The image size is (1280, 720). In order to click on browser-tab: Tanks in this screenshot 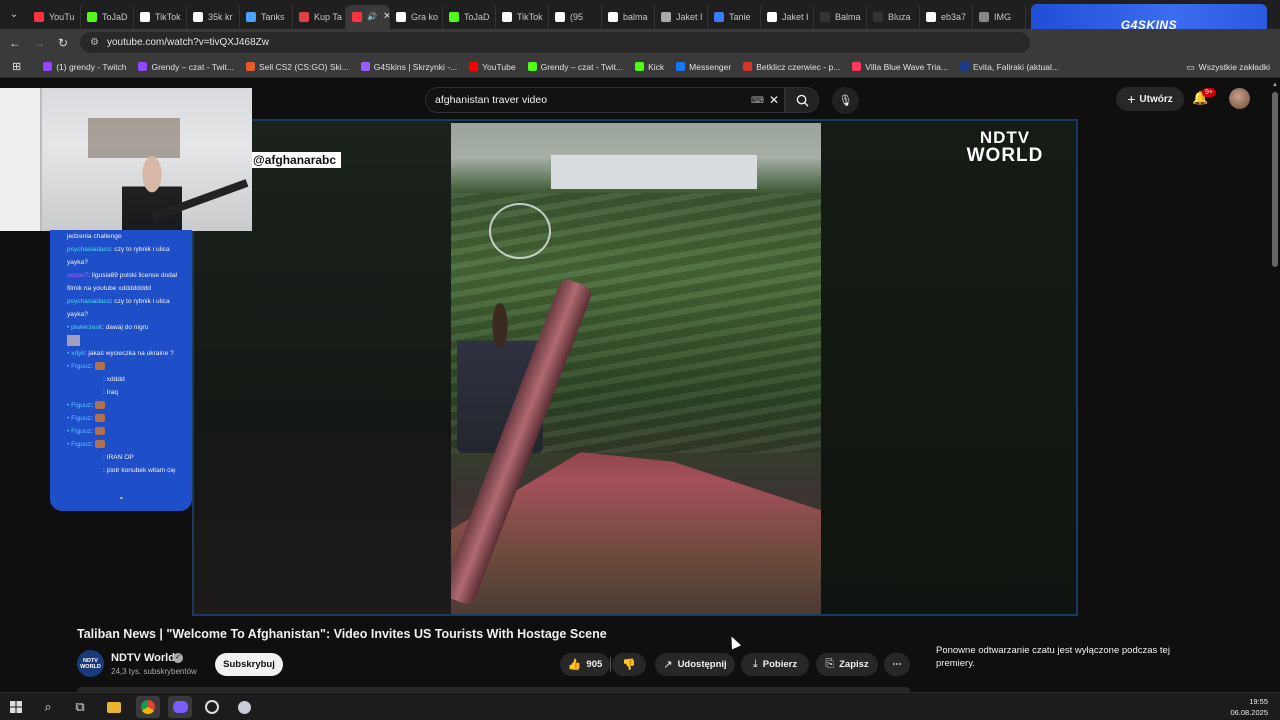, I will do `click(266, 16)`.